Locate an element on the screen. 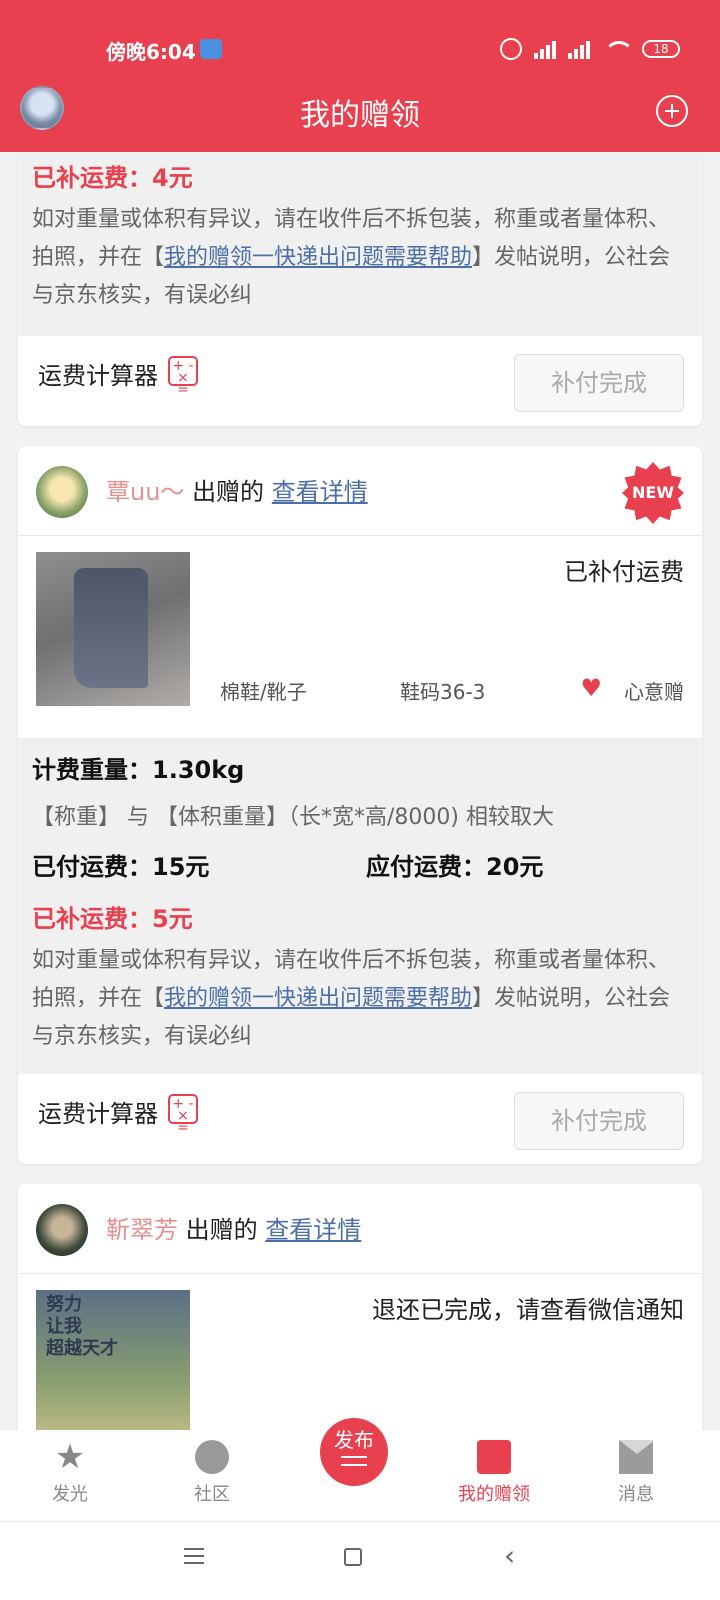 The image size is (720, 1600). product-row: 已补付运费 棉鞋/靴子 鞋码36-3 ♥ 心意赠 is located at coordinates (360, 637).